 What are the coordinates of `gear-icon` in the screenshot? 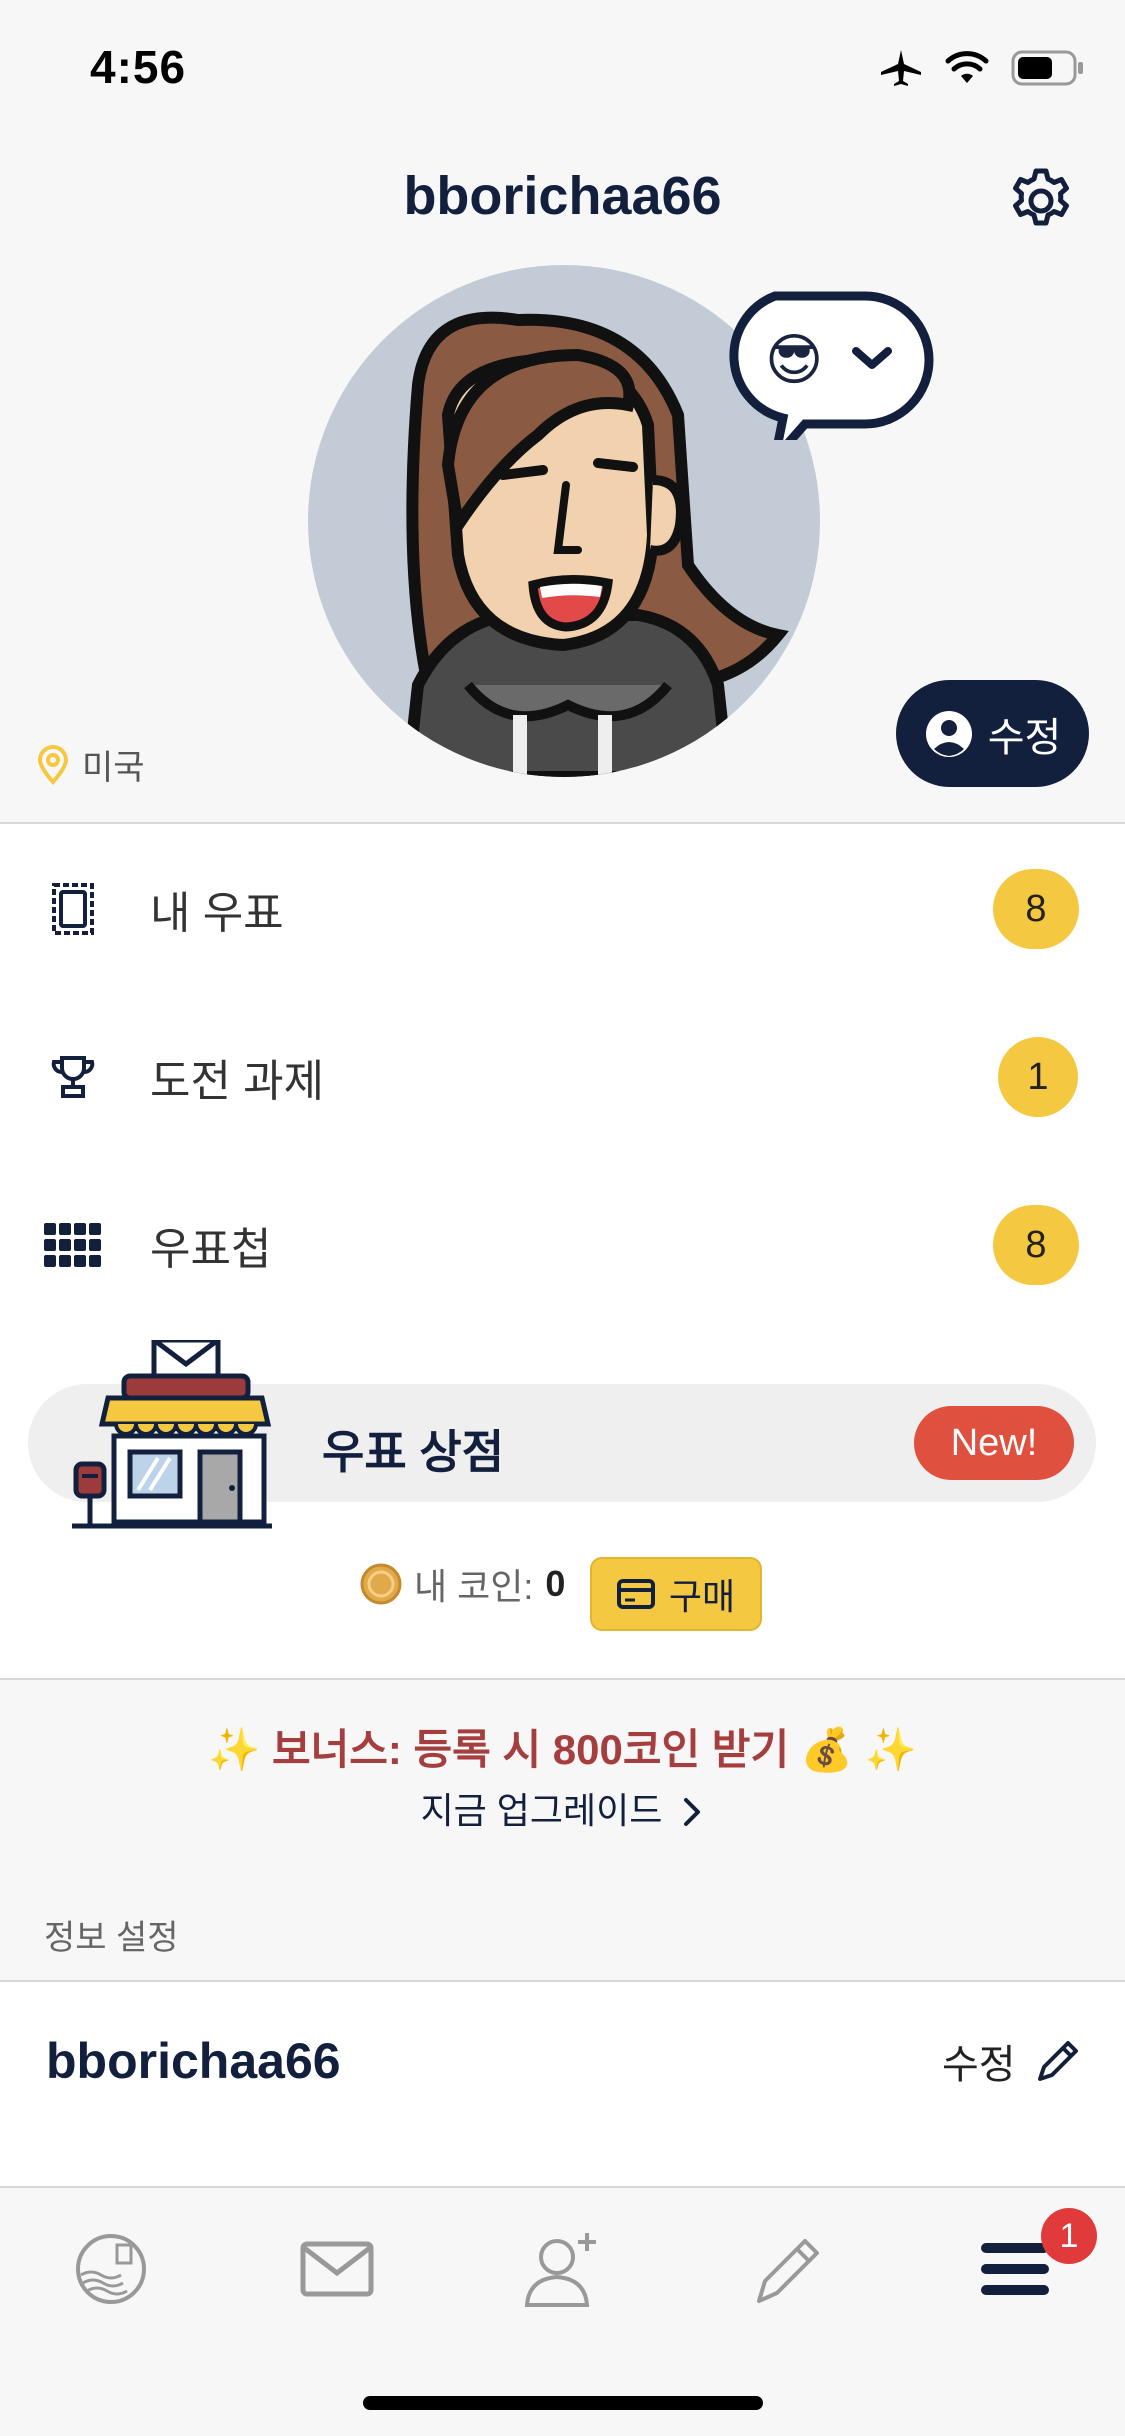 It's located at (1041, 197).